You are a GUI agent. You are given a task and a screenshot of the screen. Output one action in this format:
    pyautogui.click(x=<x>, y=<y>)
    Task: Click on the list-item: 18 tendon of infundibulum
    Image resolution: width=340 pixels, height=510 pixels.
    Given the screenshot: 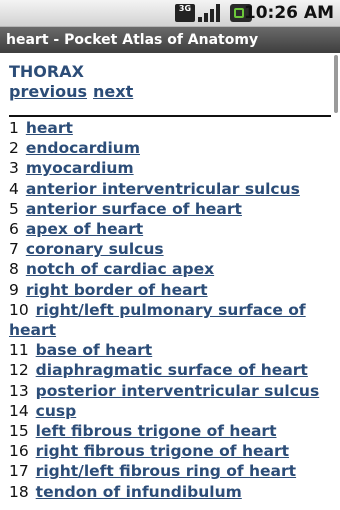 What is the action you would take?
    pyautogui.click(x=171, y=492)
    